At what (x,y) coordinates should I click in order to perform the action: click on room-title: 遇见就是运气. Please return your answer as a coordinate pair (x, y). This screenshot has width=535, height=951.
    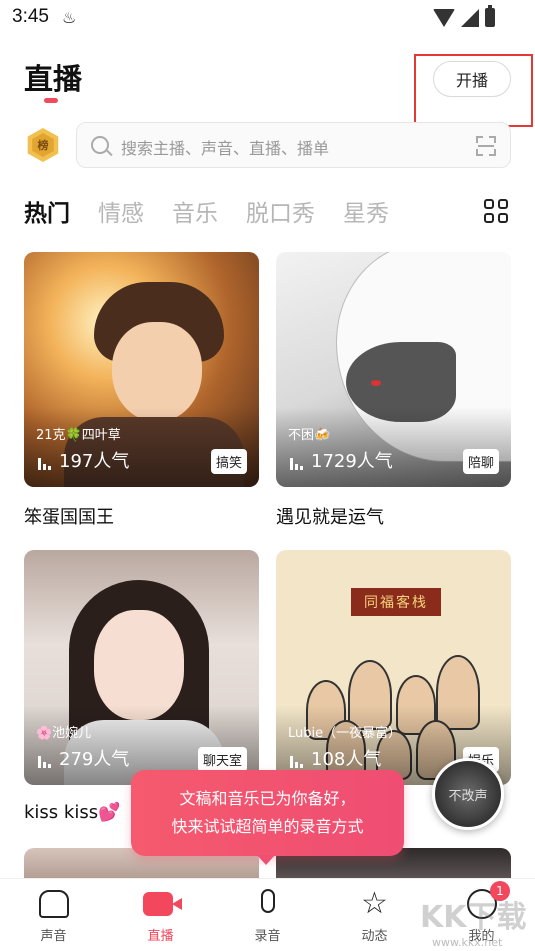
    Looking at the image, I should click on (330, 516).